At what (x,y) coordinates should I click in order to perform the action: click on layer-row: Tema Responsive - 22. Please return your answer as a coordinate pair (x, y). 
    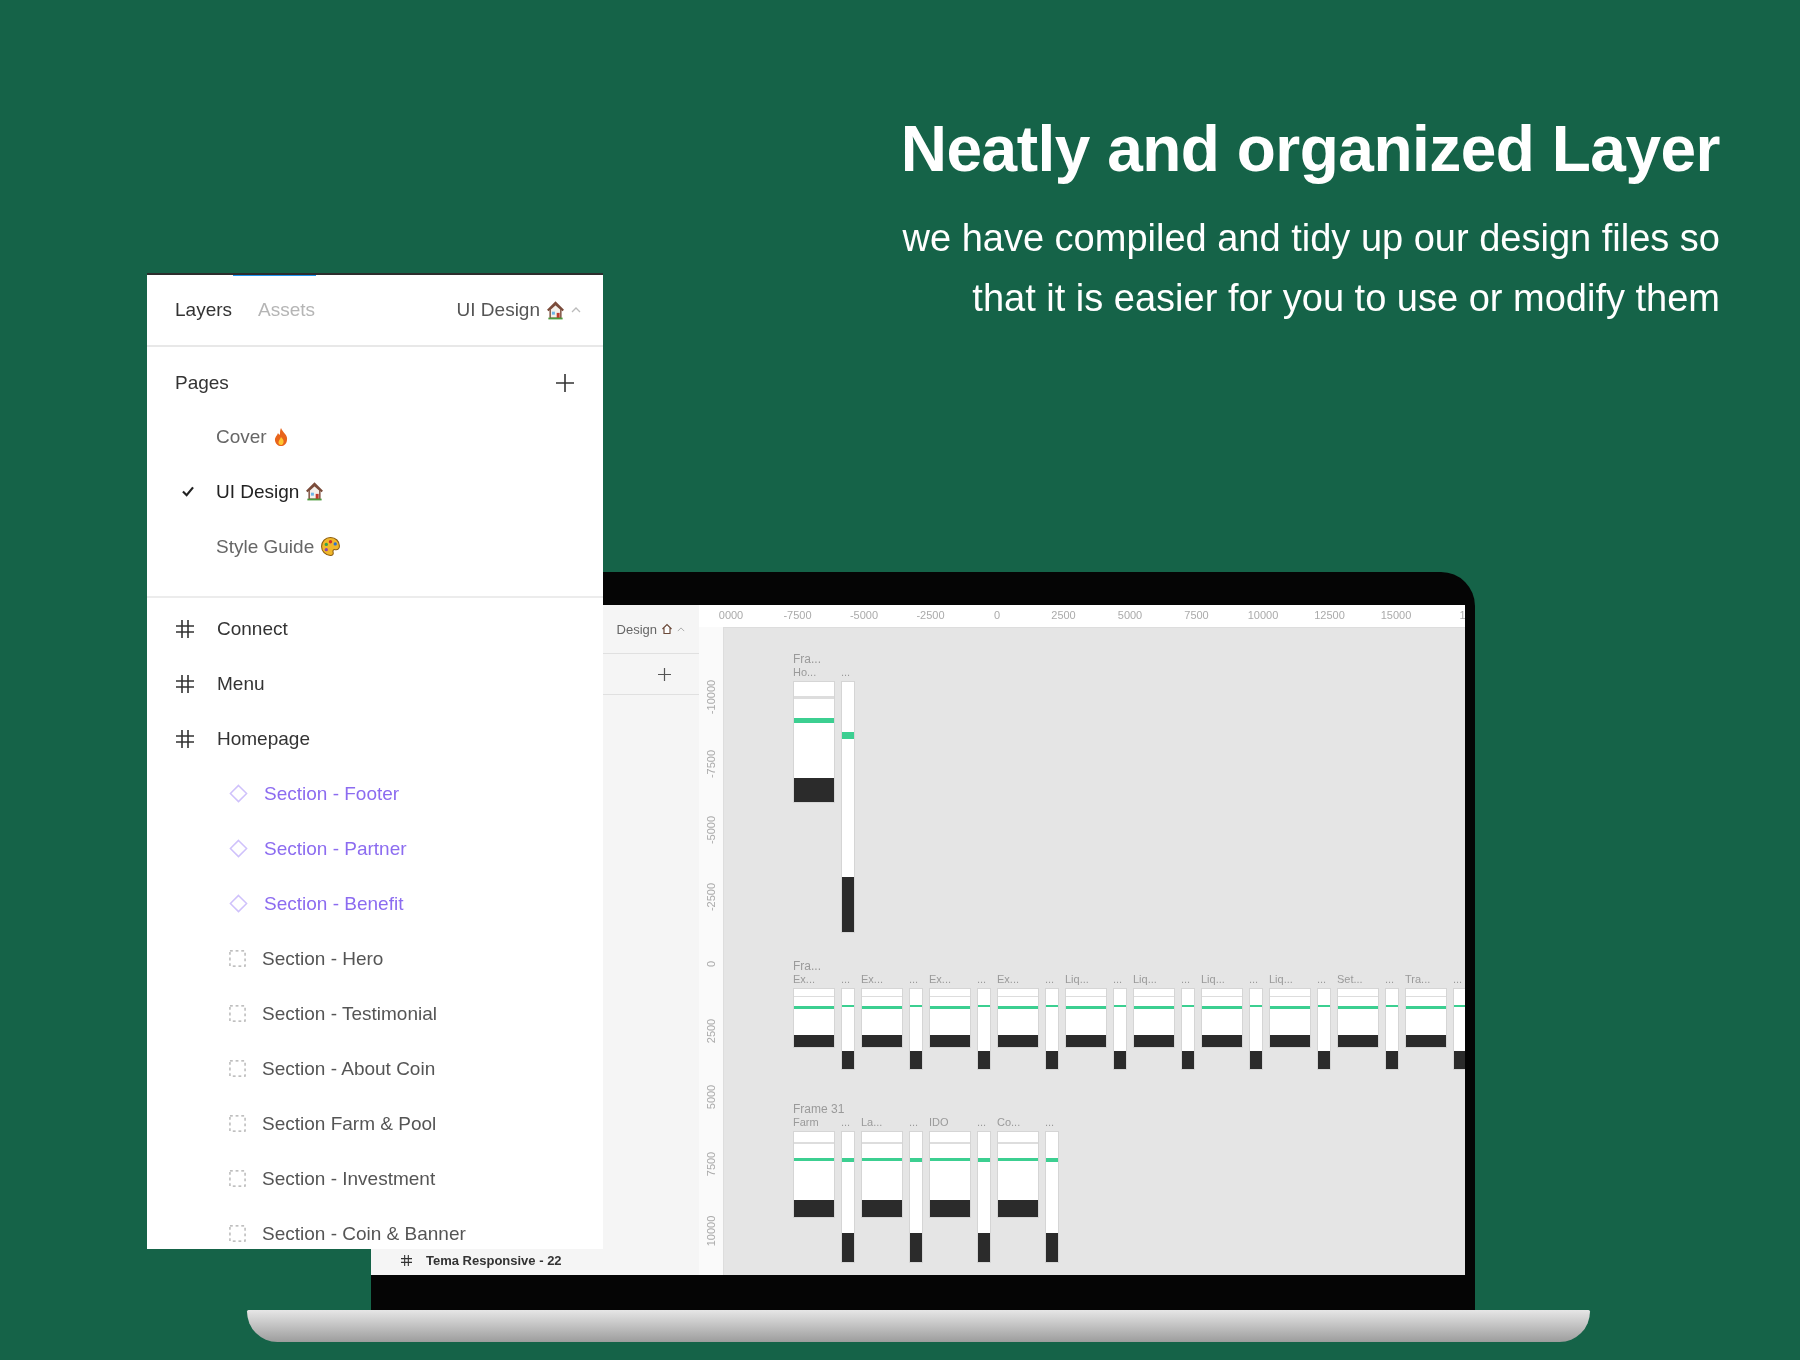
    Looking at the image, I should click on (481, 1260).